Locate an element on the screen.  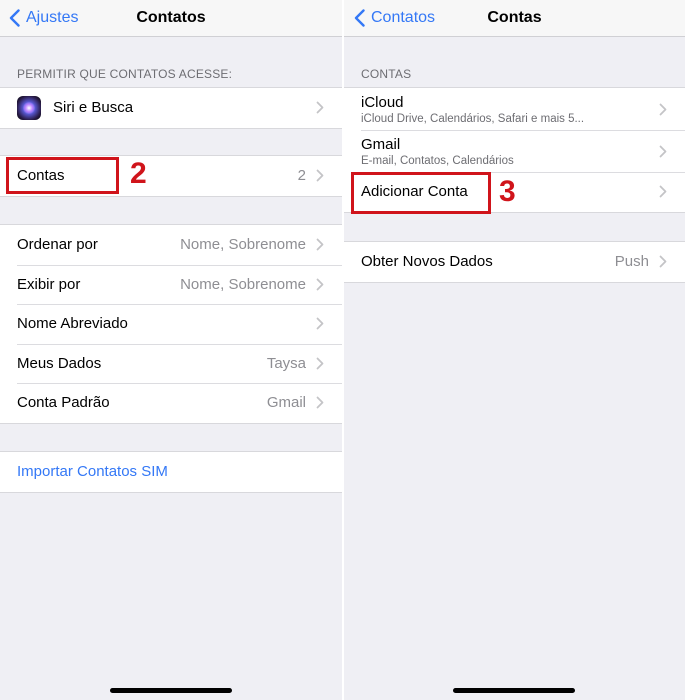
navigation-bar: Contatos Contas is located at coordinates (514, 18).